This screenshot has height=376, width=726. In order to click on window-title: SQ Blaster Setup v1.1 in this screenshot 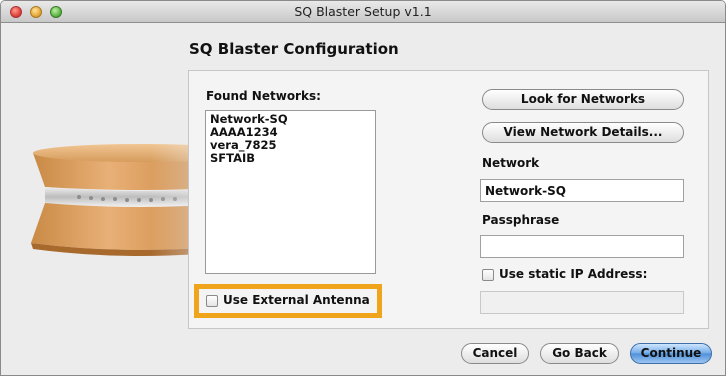, I will do `click(363, 11)`.